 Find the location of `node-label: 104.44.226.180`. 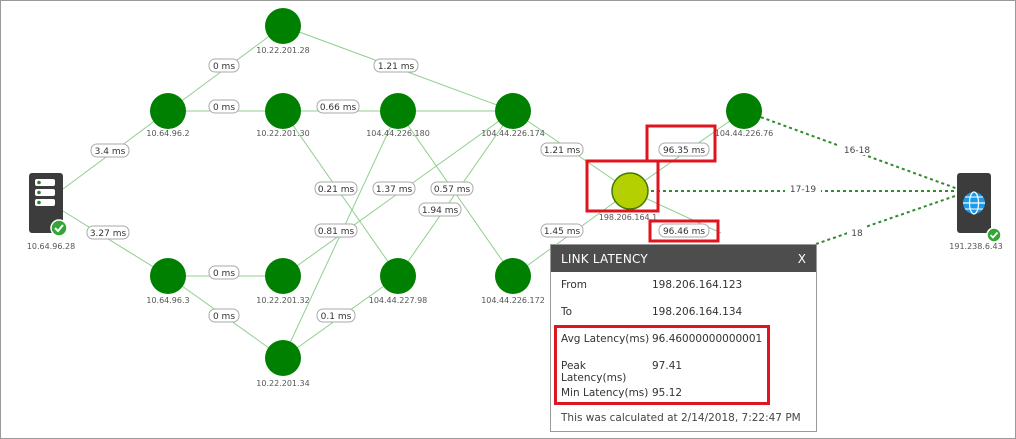

node-label: 104.44.226.180 is located at coordinates (398, 133).